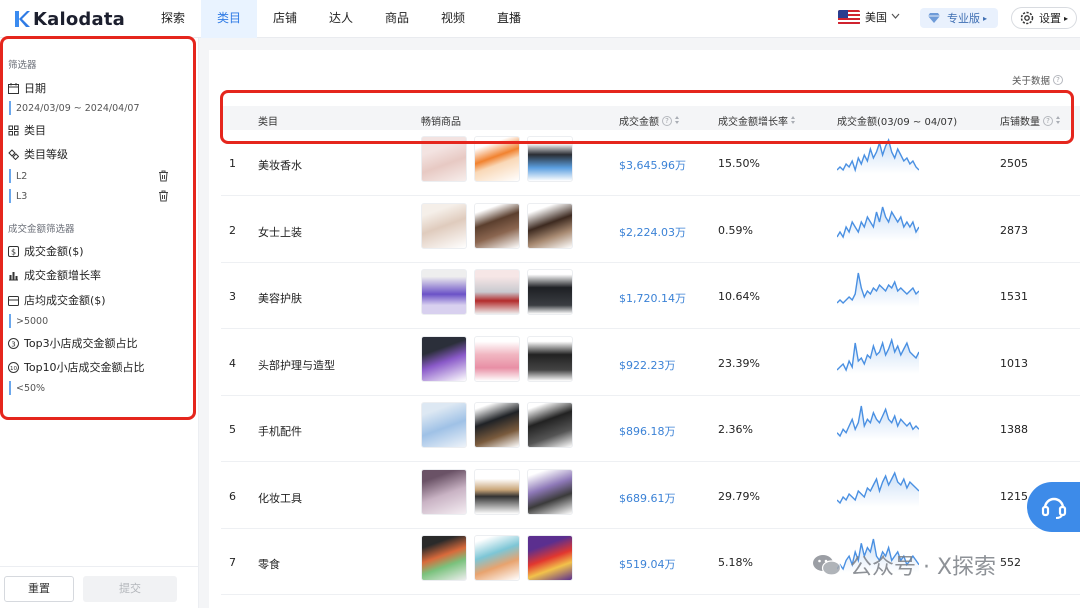 The height and width of the screenshot is (608, 1080). I want to click on table-row: 3 美容护肤 $1,720.14万 10.64% 1531, so click(650, 296).